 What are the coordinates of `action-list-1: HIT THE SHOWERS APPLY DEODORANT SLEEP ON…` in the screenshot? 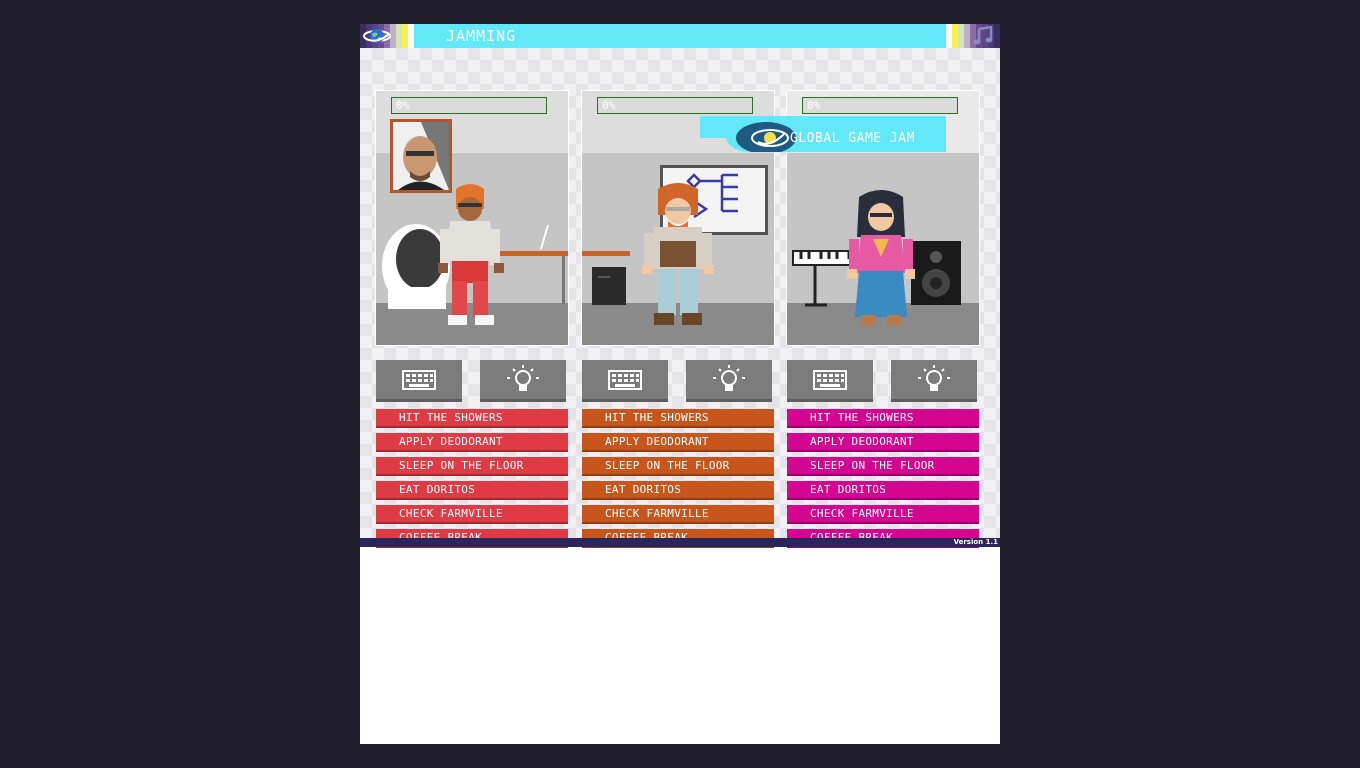 It's located at (472, 481).